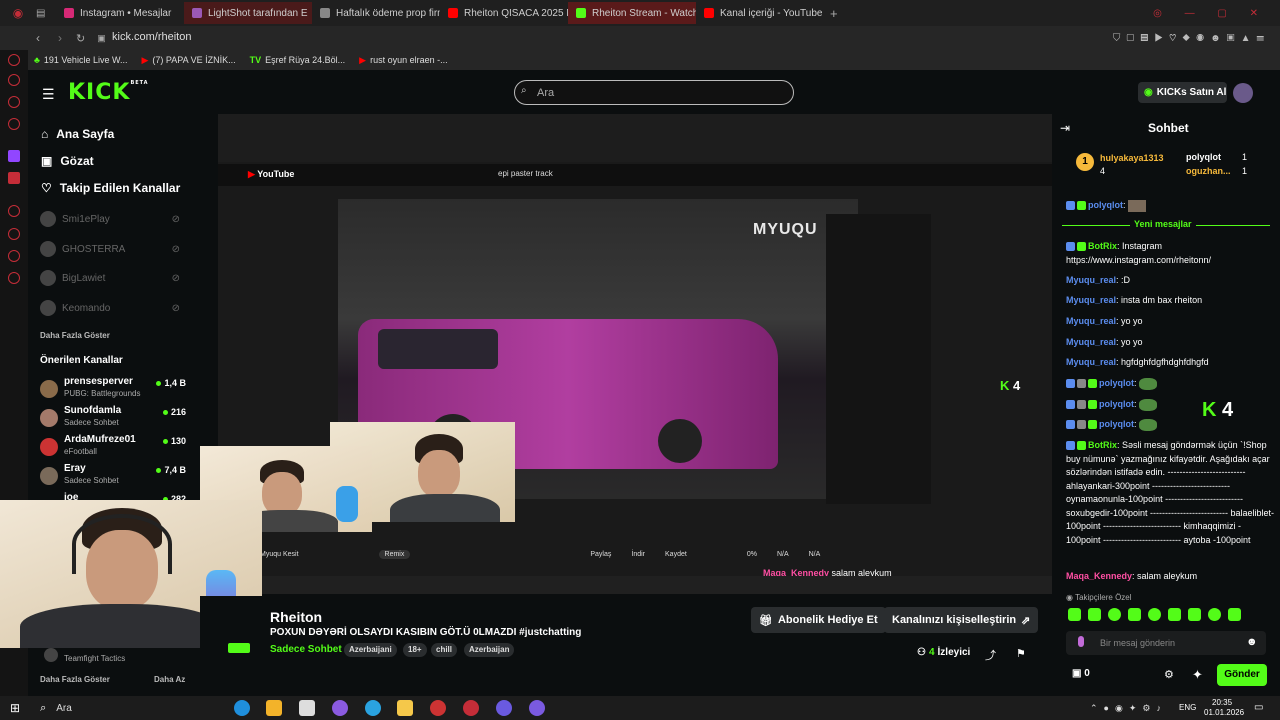 Image resolution: width=1280 pixels, height=720 pixels. Describe the element at coordinates (38, 38) in the screenshot. I see `back-icon: ‹` at that location.